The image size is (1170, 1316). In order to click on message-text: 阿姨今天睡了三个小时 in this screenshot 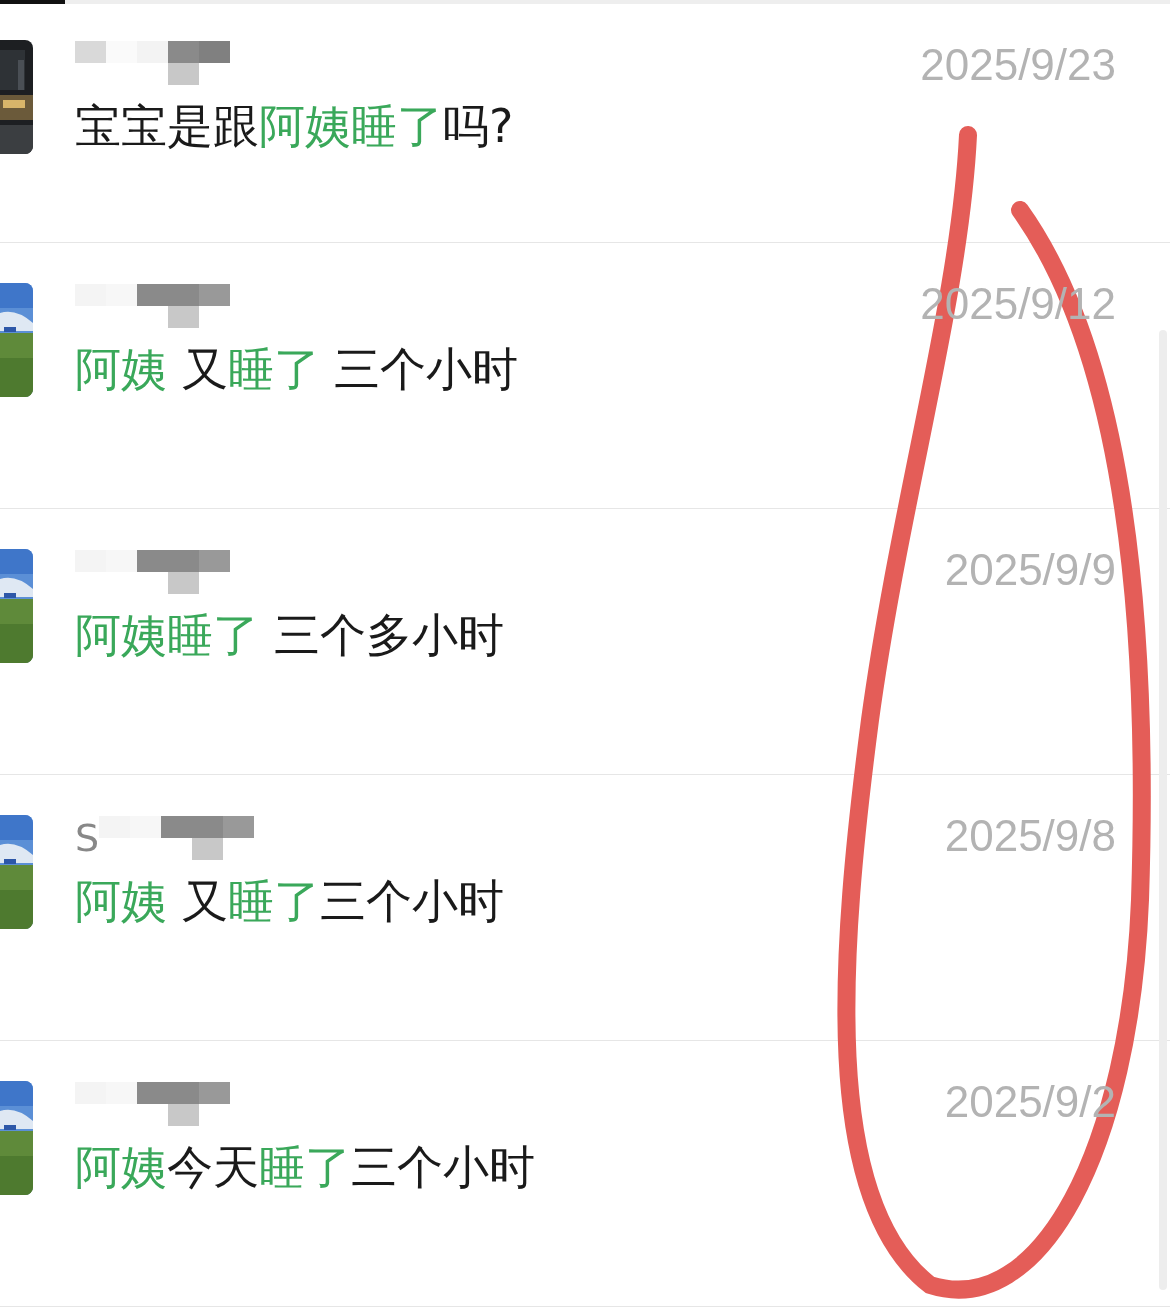, I will do `click(305, 1167)`.